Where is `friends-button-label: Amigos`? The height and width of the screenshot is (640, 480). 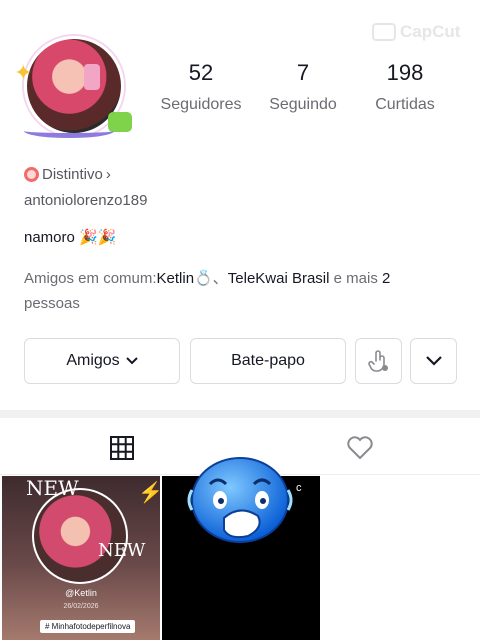 friends-button-label: Amigos is located at coordinates (93, 360).